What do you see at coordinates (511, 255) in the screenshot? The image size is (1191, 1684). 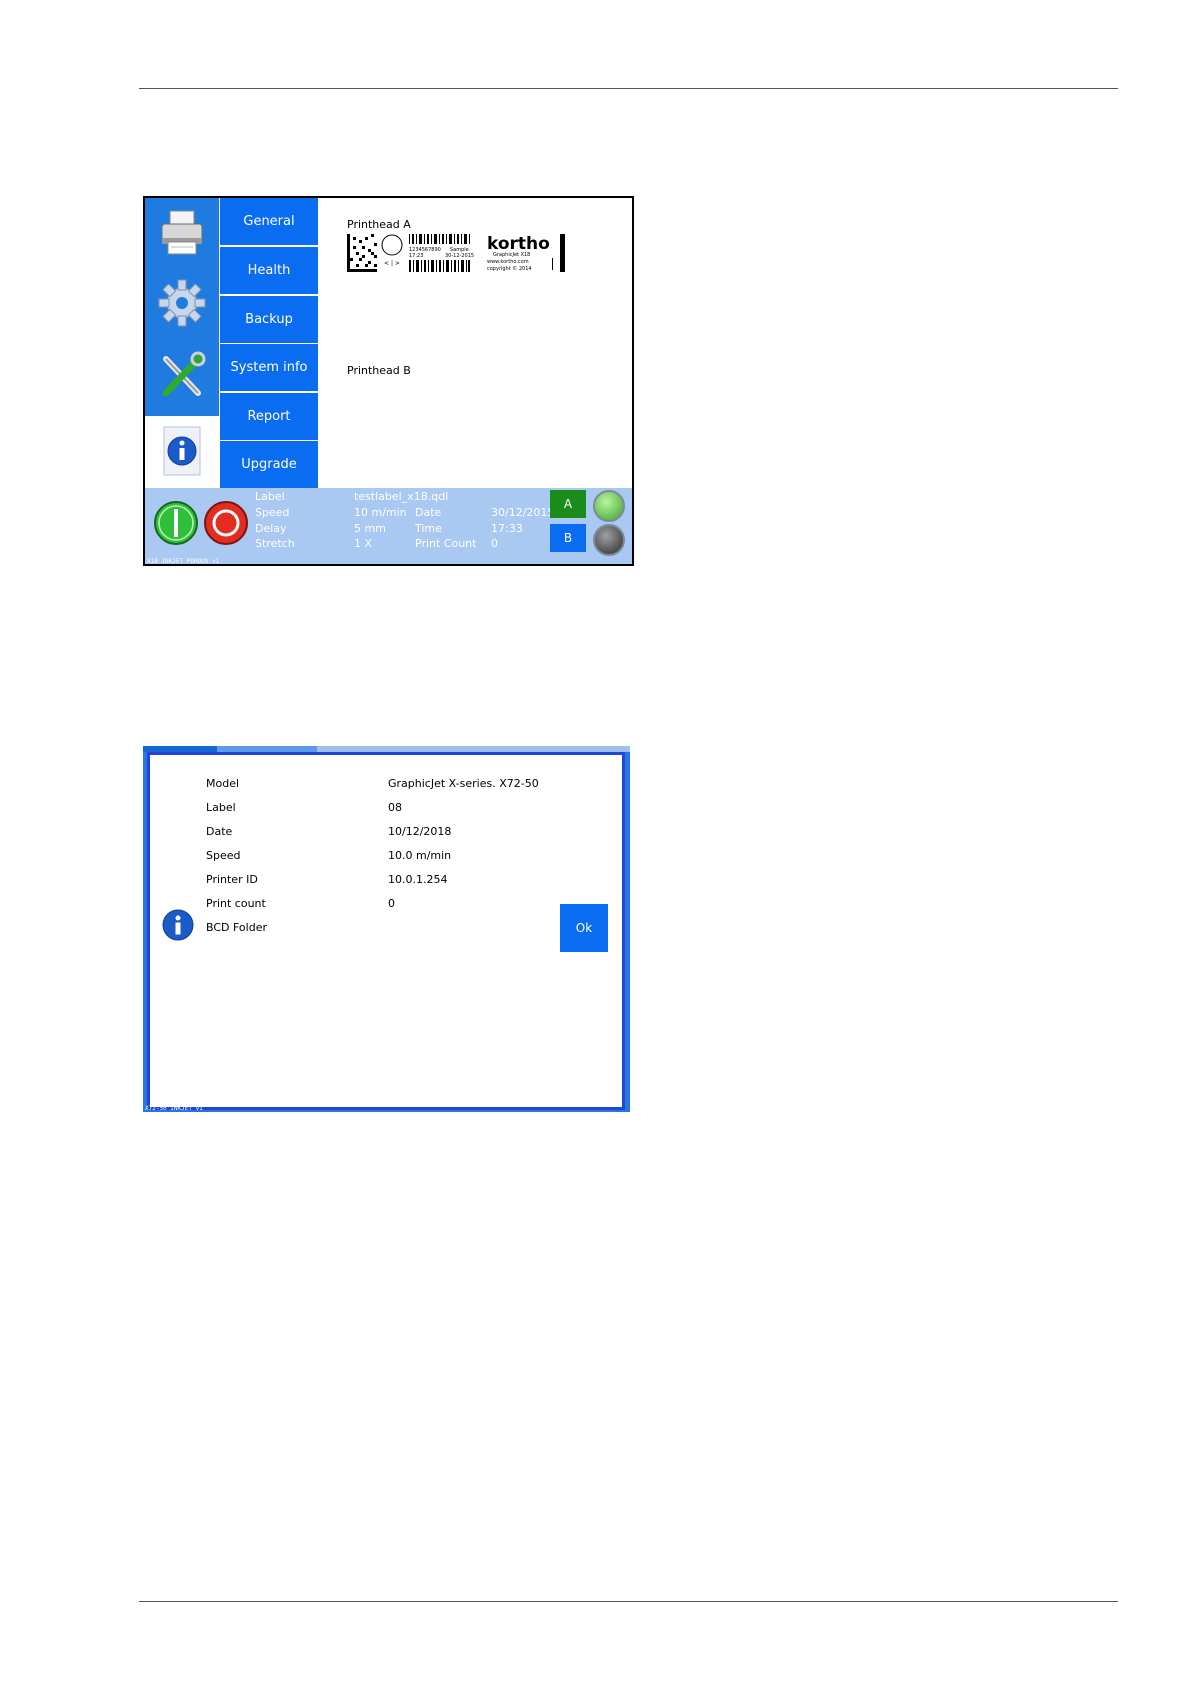 I see `svg-text: GraphicJet X18` at bounding box center [511, 255].